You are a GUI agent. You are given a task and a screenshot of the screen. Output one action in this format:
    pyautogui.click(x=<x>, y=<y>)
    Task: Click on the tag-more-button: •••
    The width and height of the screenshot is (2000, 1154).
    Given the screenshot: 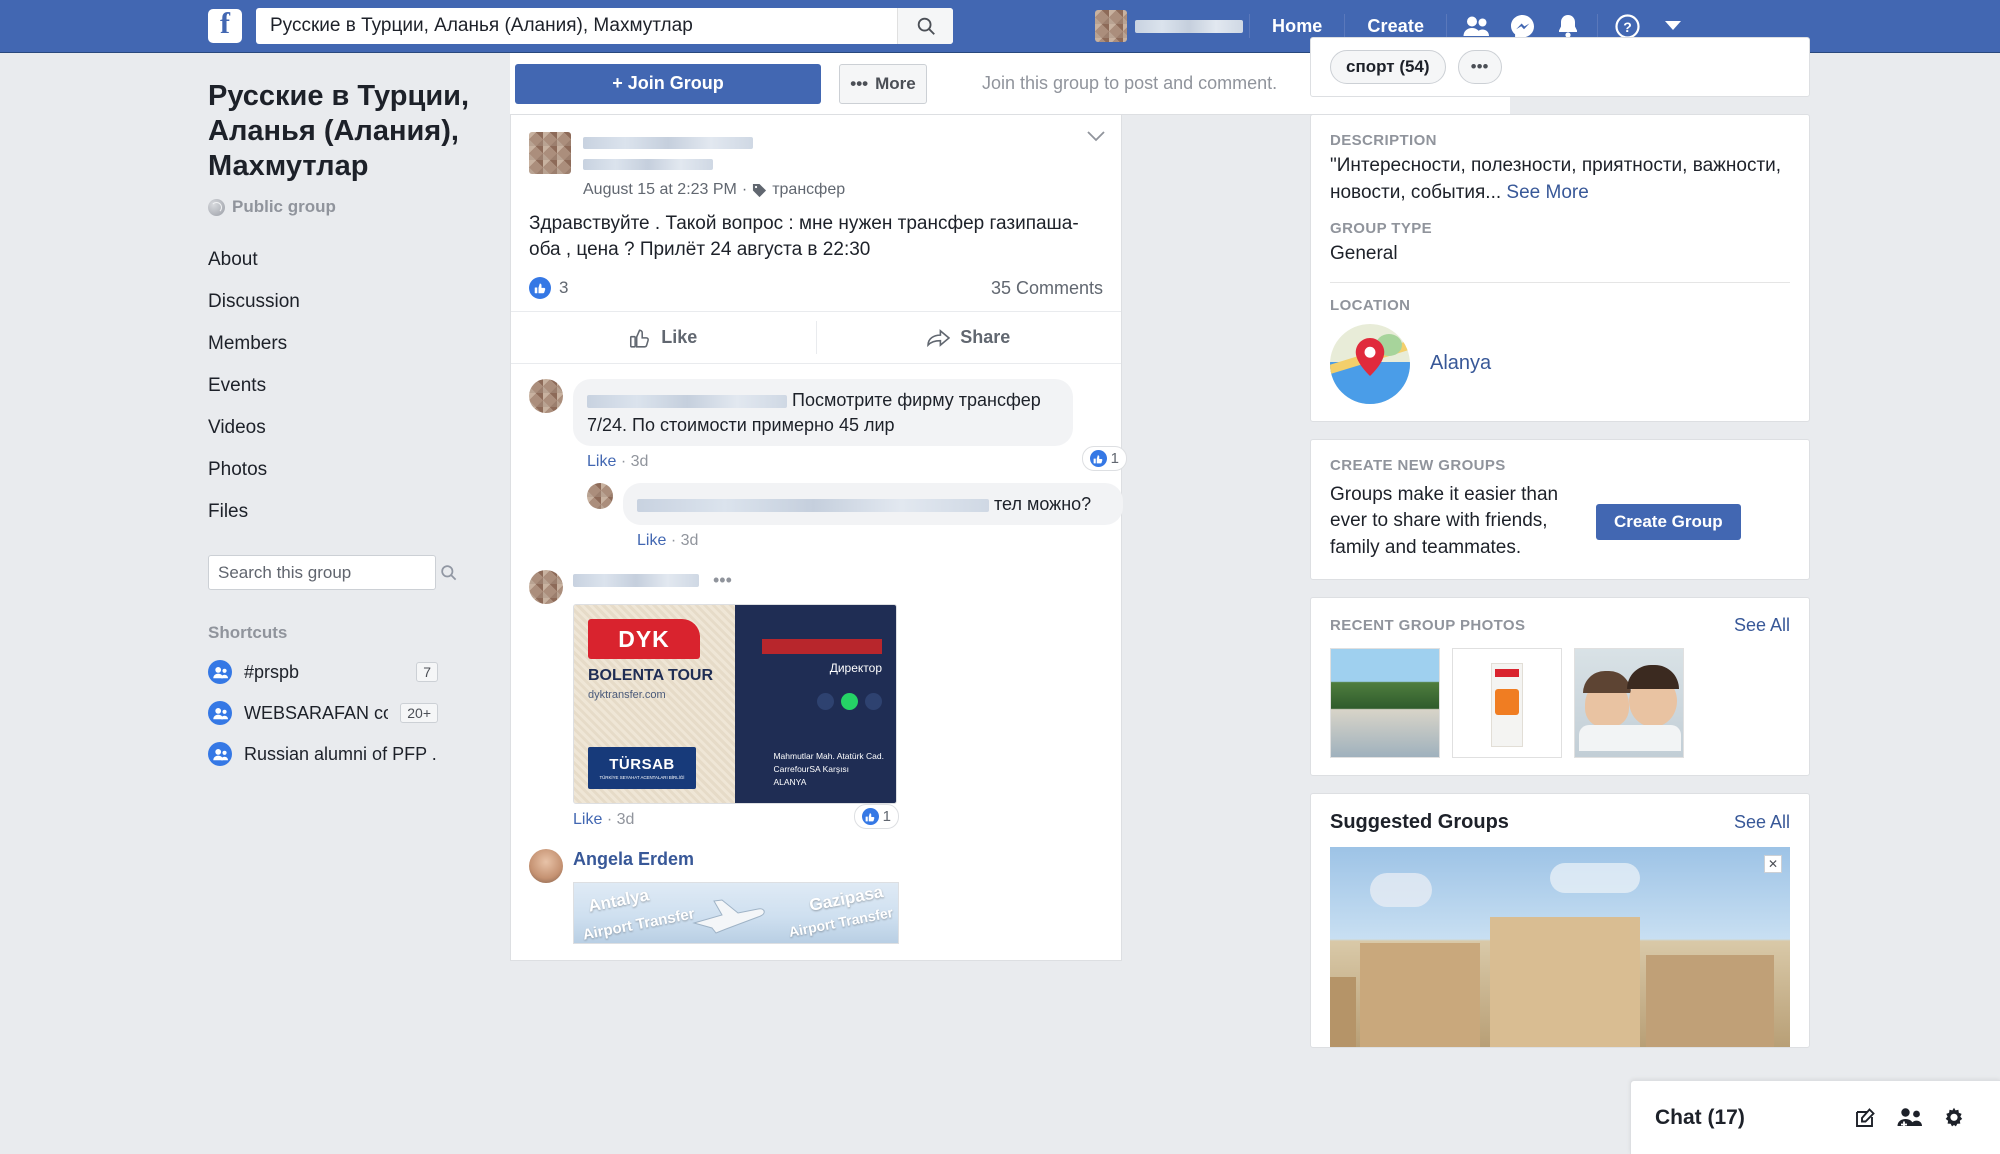 What is the action you would take?
    pyautogui.click(x=1479, y=67)
    